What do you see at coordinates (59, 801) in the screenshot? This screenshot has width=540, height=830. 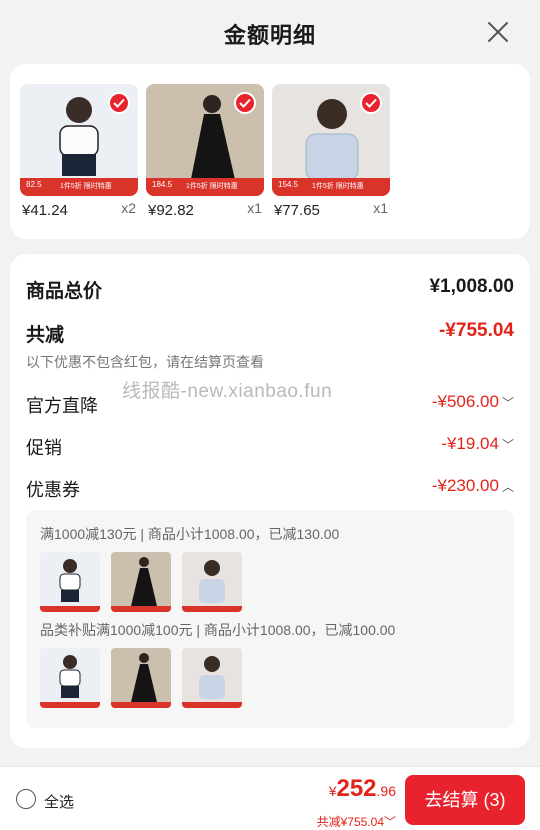 I see `select-all-label: 全选` at bounding box center [59, 801].